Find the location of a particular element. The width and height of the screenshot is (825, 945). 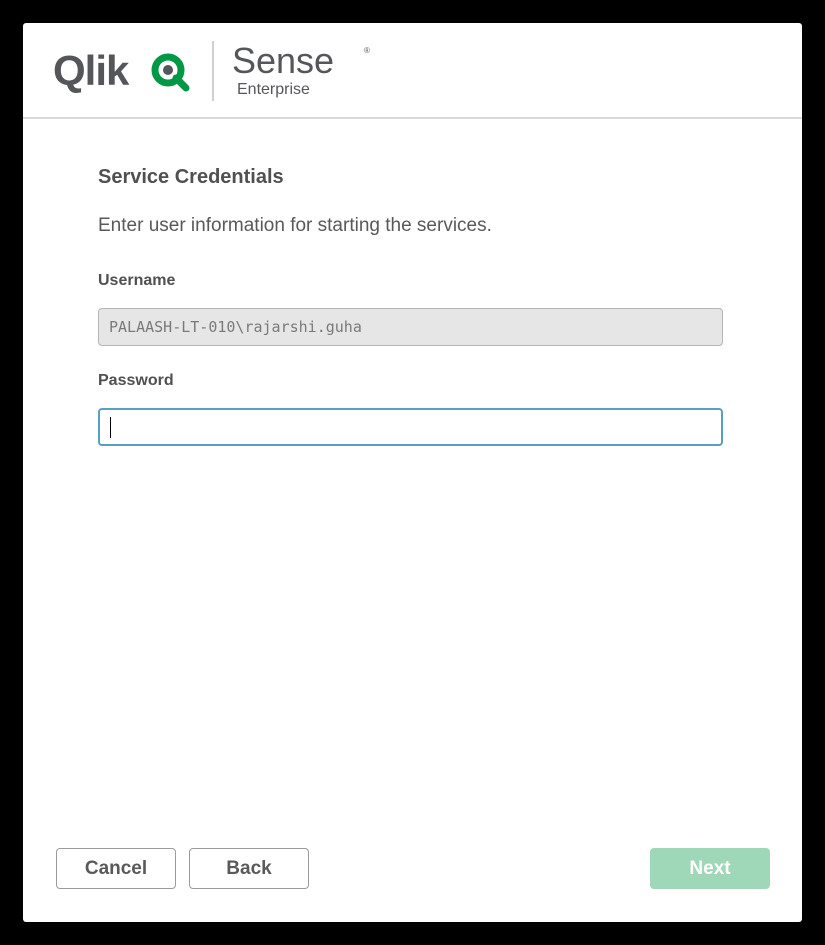

logo-edition: Enterprise is located at coordinates (273, 89).